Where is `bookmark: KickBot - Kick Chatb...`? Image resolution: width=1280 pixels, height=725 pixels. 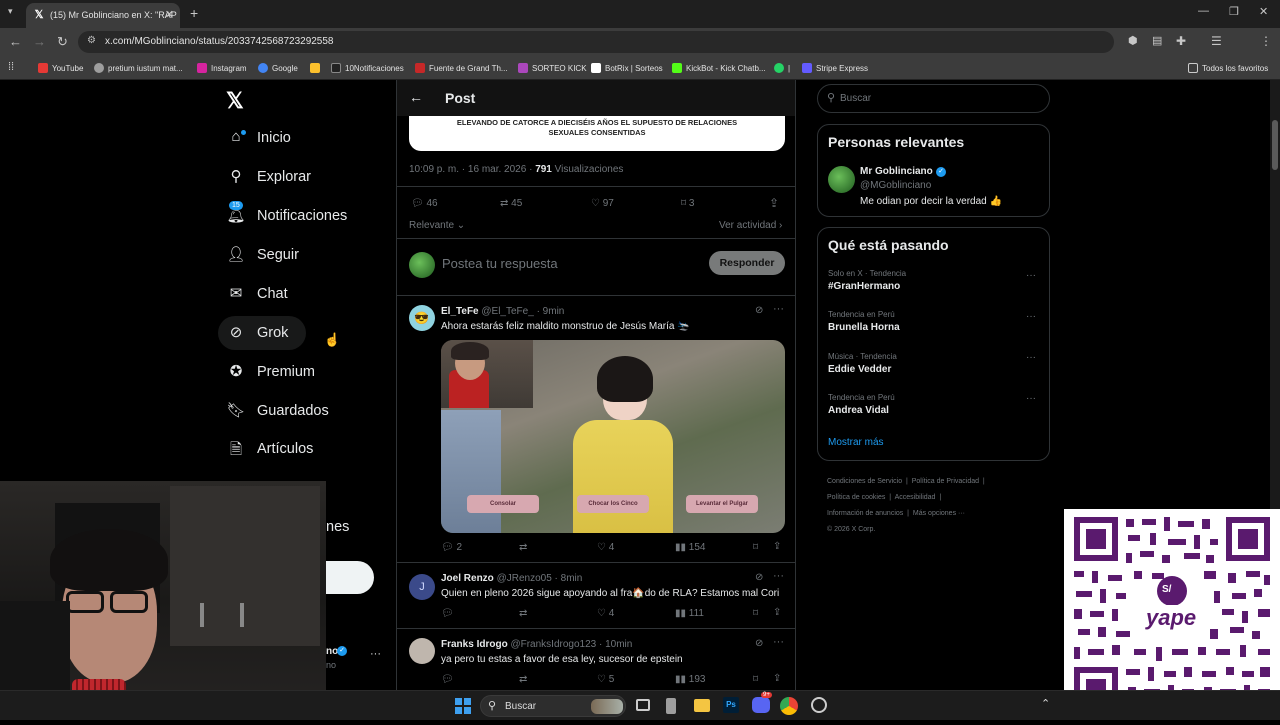 bookmark: KickBot - Kick Chatb... is located at coordinates (719, 68).